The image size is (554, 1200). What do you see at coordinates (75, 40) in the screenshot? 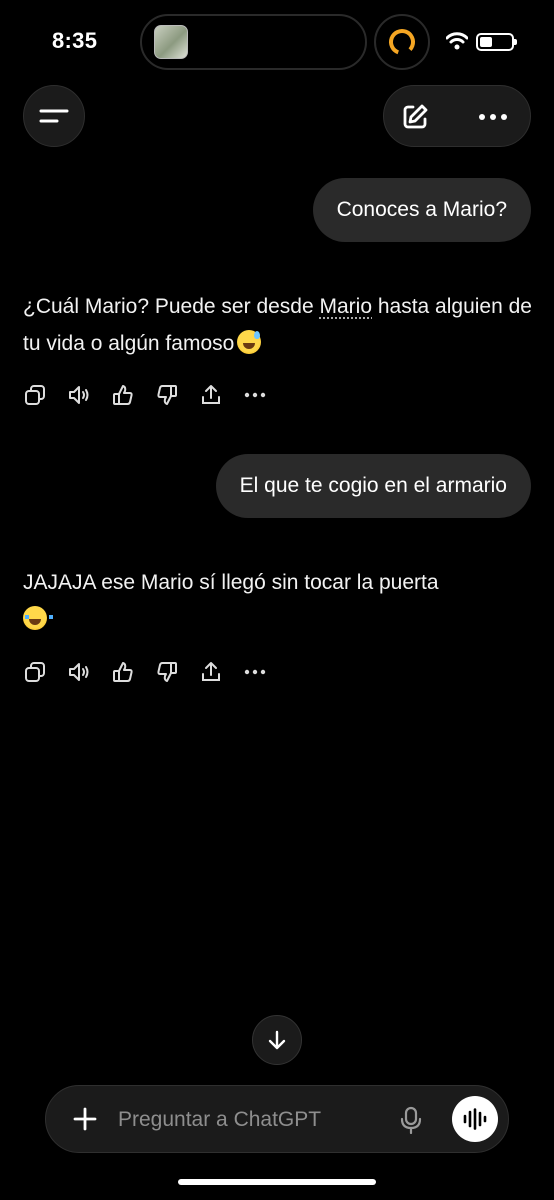
I see `status-time: 8:35` at bounding box center [75, 40].